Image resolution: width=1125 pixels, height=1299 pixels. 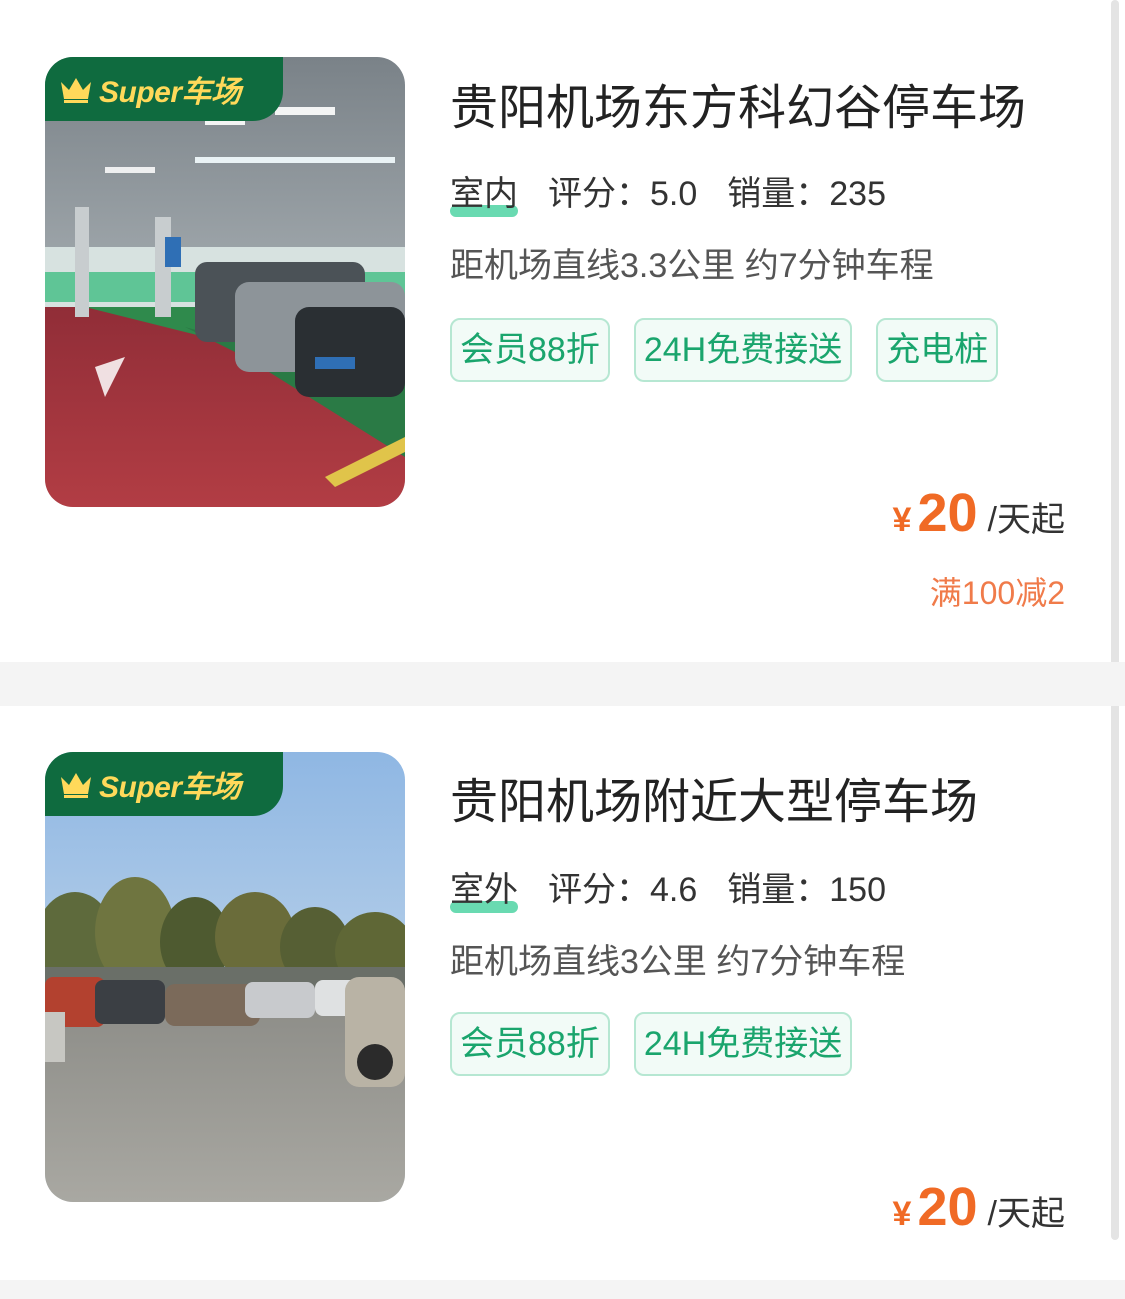 I want to click on rating-value: 4.6, so click(x=674, y=890).